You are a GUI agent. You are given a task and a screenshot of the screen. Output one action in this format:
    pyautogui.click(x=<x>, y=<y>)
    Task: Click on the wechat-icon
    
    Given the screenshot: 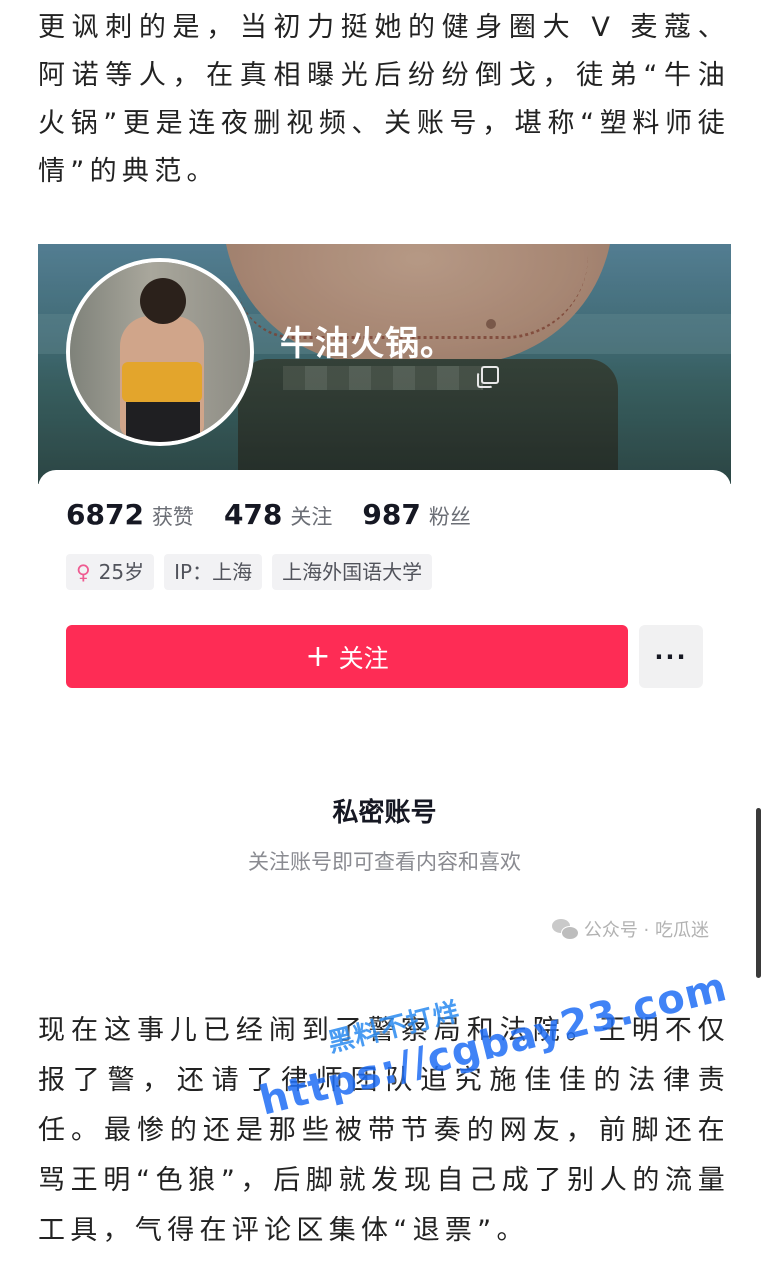 What is the action you would take?
    pyautogui.click(x=565, y=929)
    